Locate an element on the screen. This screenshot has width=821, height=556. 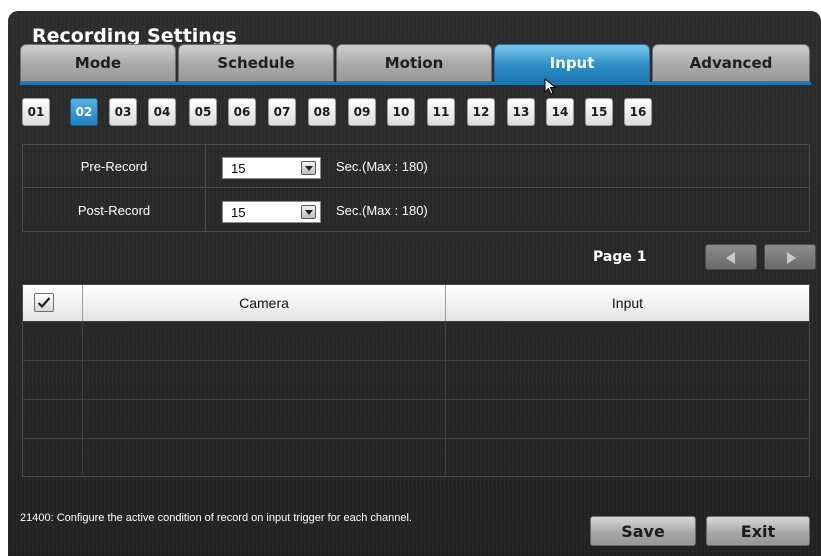
pre-record-row: Pre-Record 15 Sec.(Max : 180) is located at coordinates (416, 166).